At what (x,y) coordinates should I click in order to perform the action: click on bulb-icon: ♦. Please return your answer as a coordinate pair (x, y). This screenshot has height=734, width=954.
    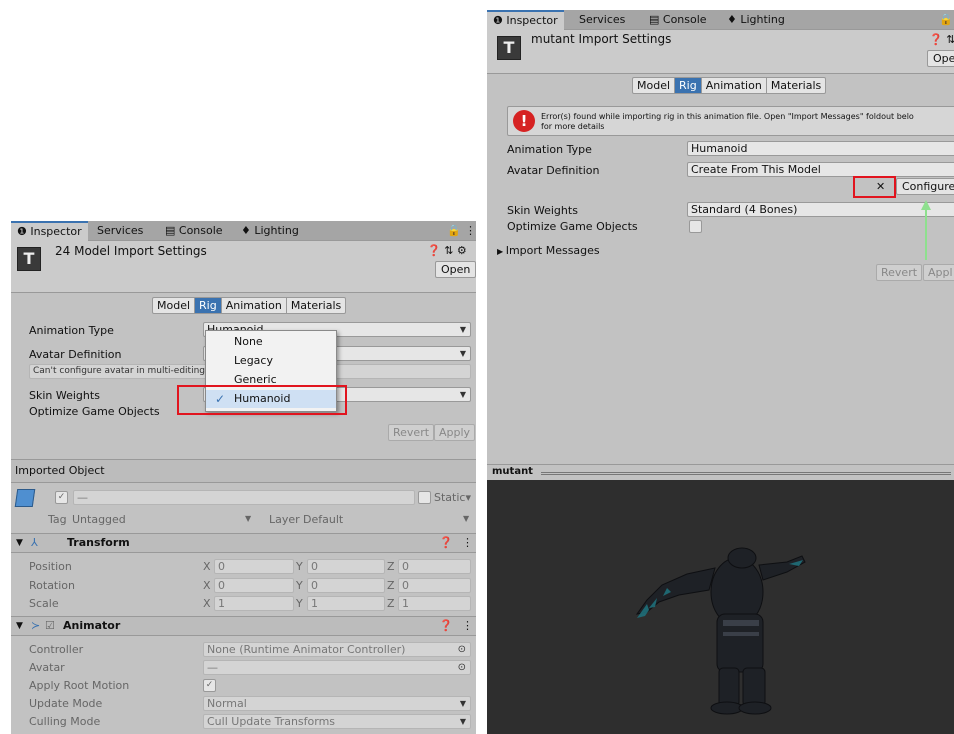
    Looking at the image, I should click on (734, 19).